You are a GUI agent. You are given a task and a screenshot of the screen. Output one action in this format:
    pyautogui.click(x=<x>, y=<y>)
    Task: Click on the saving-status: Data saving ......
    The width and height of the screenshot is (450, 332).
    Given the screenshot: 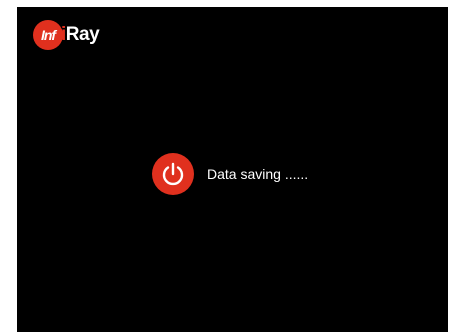 What is the action you would take?
    pyautogui.click(x=230, y=174)
    